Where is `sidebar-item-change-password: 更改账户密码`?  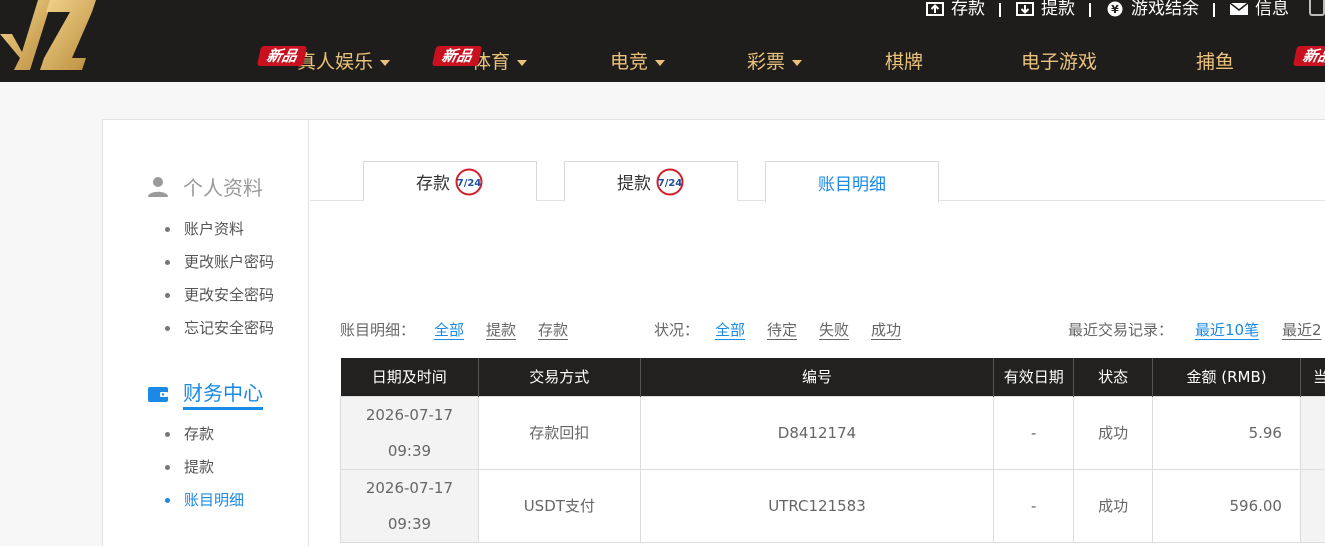
sidebar-item-change-password: 更改账户密码 is located at coordinates (219, 262).